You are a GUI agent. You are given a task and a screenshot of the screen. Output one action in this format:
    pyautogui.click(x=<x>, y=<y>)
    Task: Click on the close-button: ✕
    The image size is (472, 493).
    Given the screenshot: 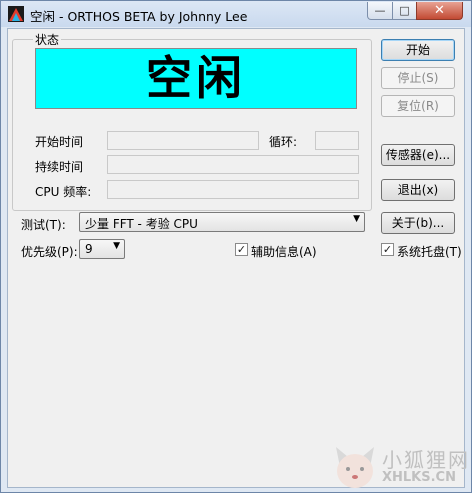 What is the action you would take?
    pyautogui.click(x=439, y=11)
    